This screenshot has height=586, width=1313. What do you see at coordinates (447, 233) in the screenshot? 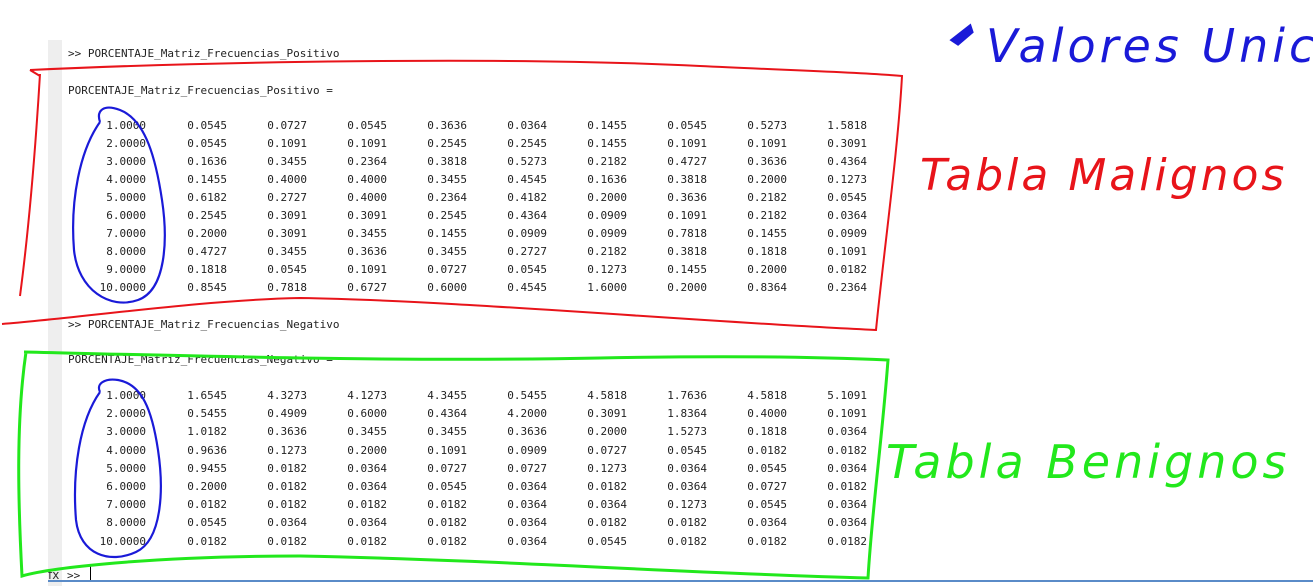
I see `matrix-cell: 0.1455` at bounding box center [447, 233].